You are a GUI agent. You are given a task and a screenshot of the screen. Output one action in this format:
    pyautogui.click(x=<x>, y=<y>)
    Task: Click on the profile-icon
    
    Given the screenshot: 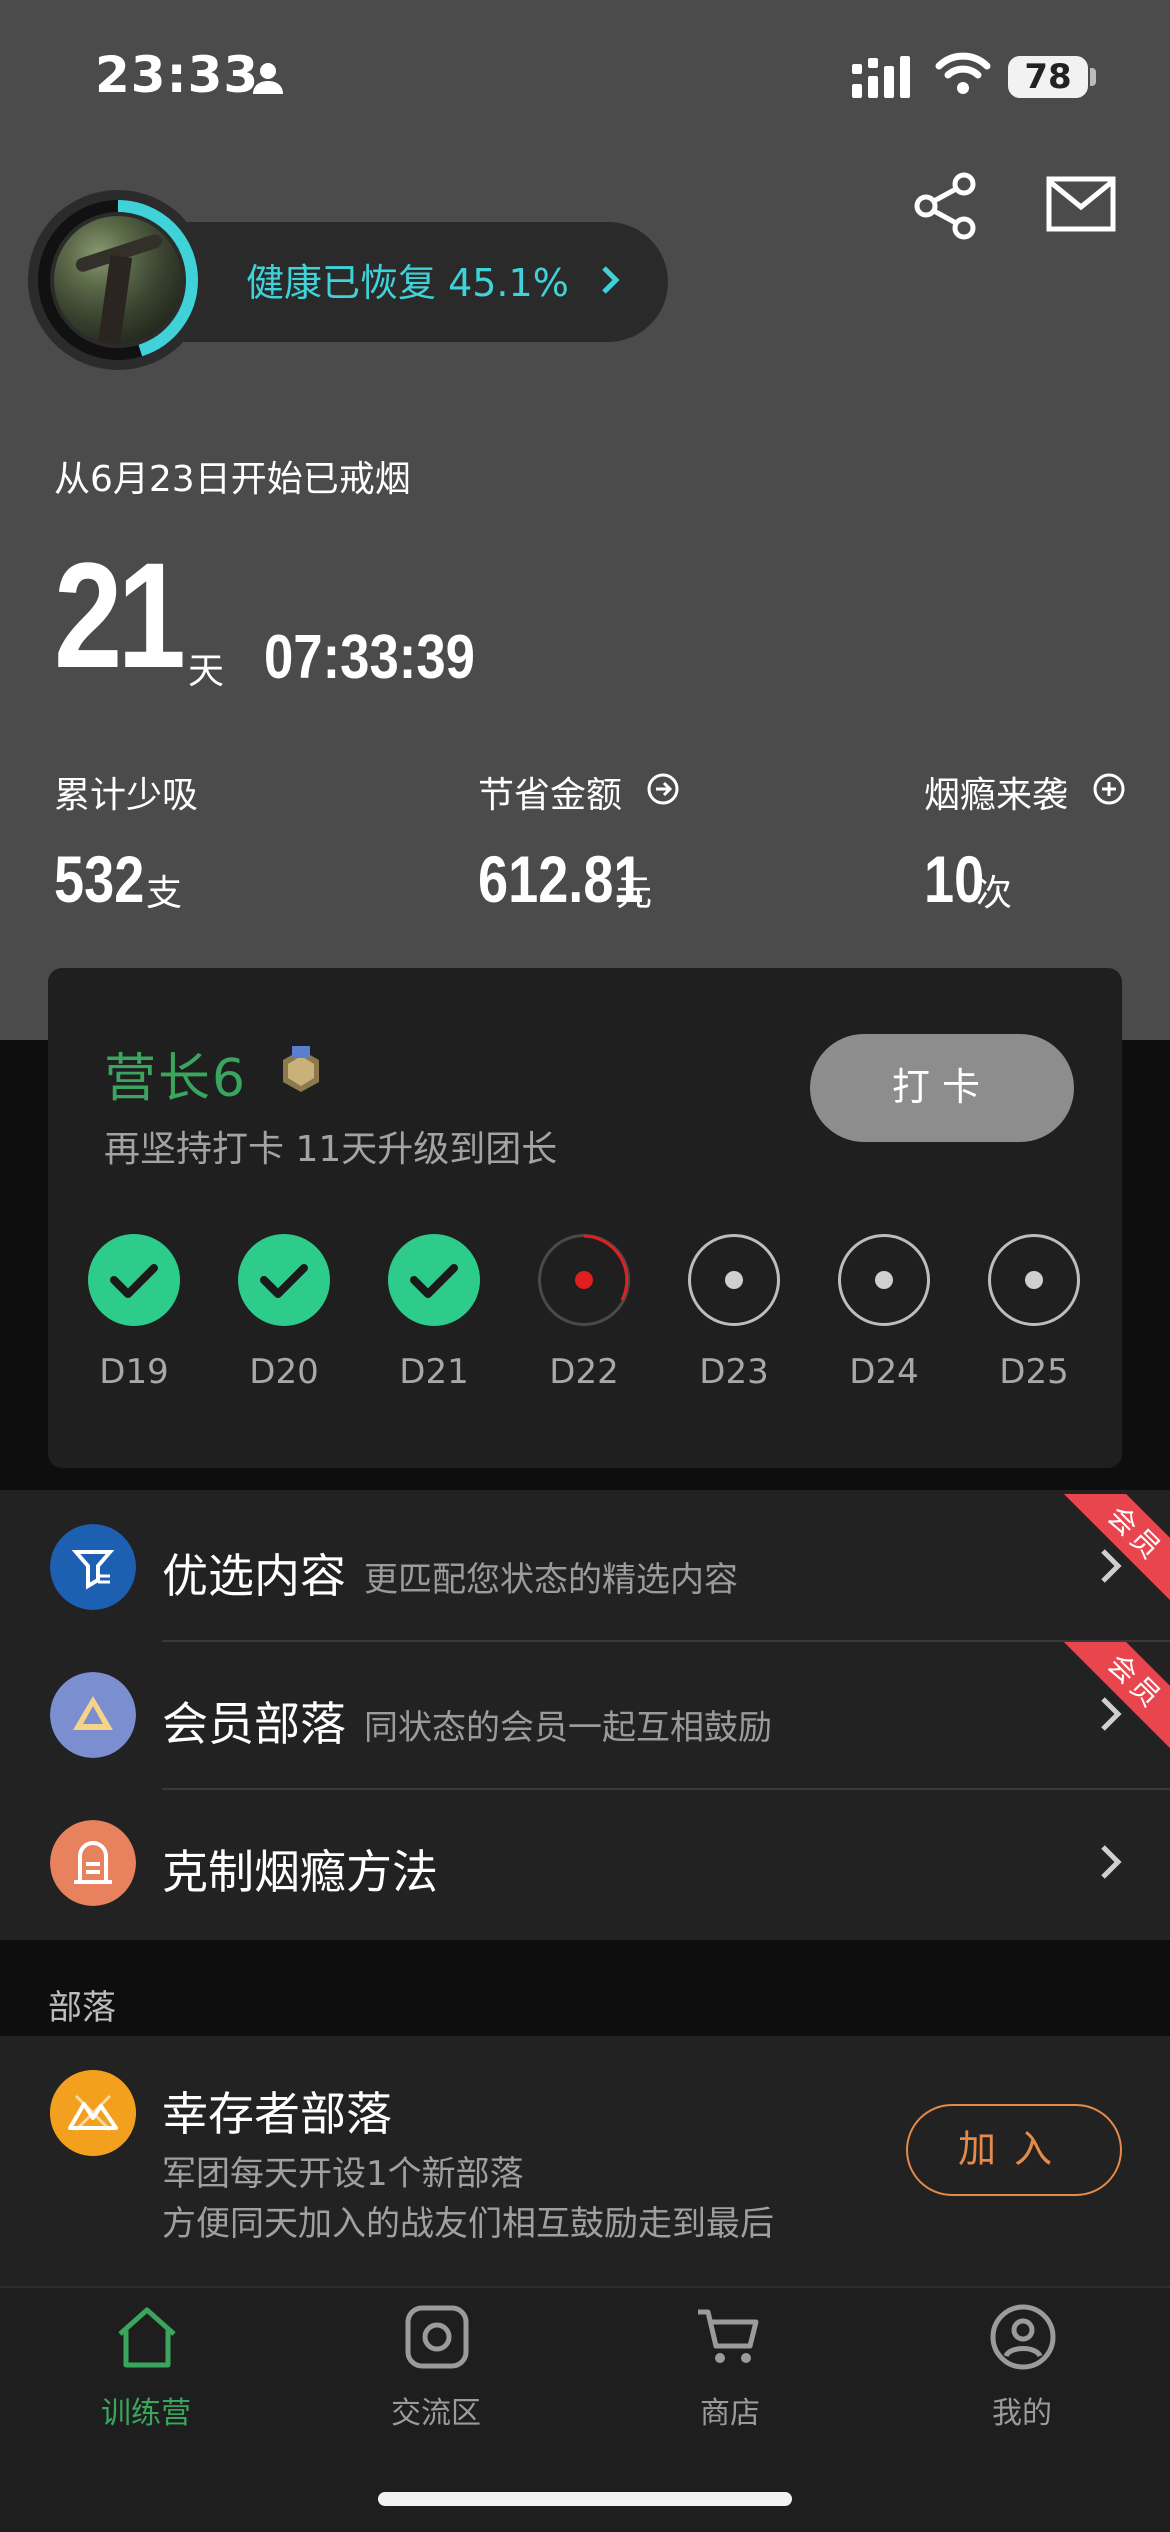 What is the action you would take?
    pyautogui.click(x=1023, y=2337)
    